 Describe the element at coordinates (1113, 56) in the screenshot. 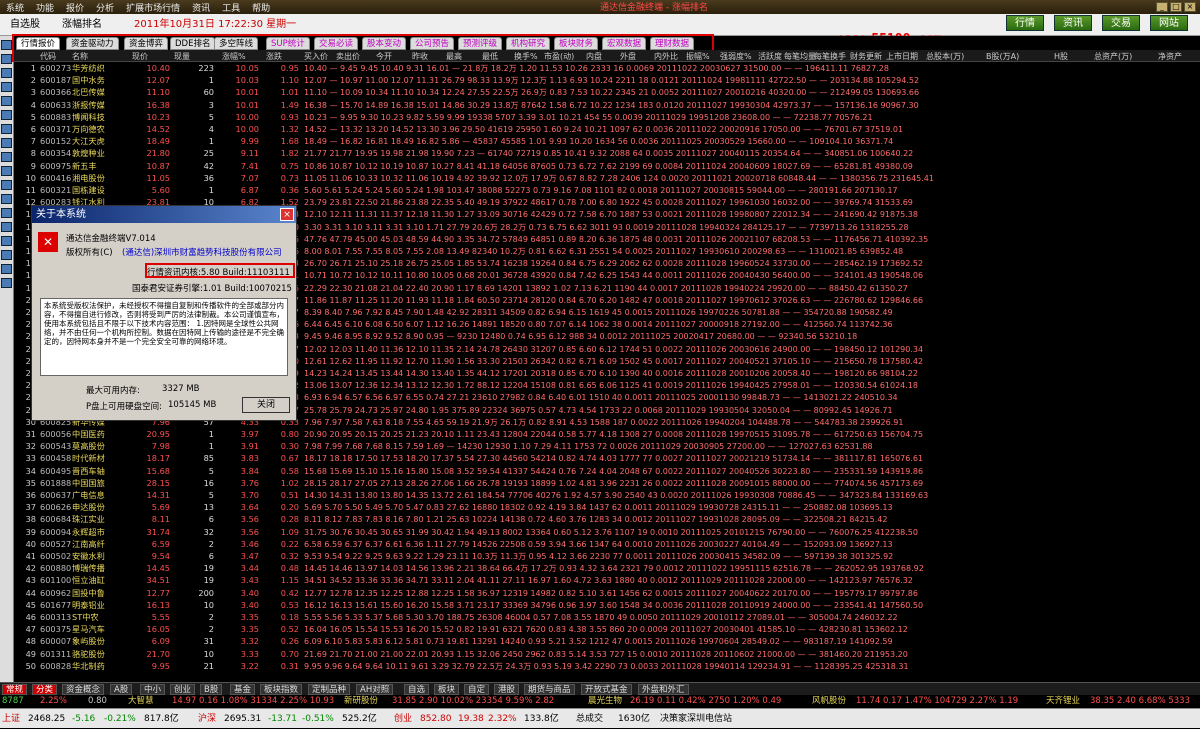

I see `column-header: 总资产(万)` at that location.